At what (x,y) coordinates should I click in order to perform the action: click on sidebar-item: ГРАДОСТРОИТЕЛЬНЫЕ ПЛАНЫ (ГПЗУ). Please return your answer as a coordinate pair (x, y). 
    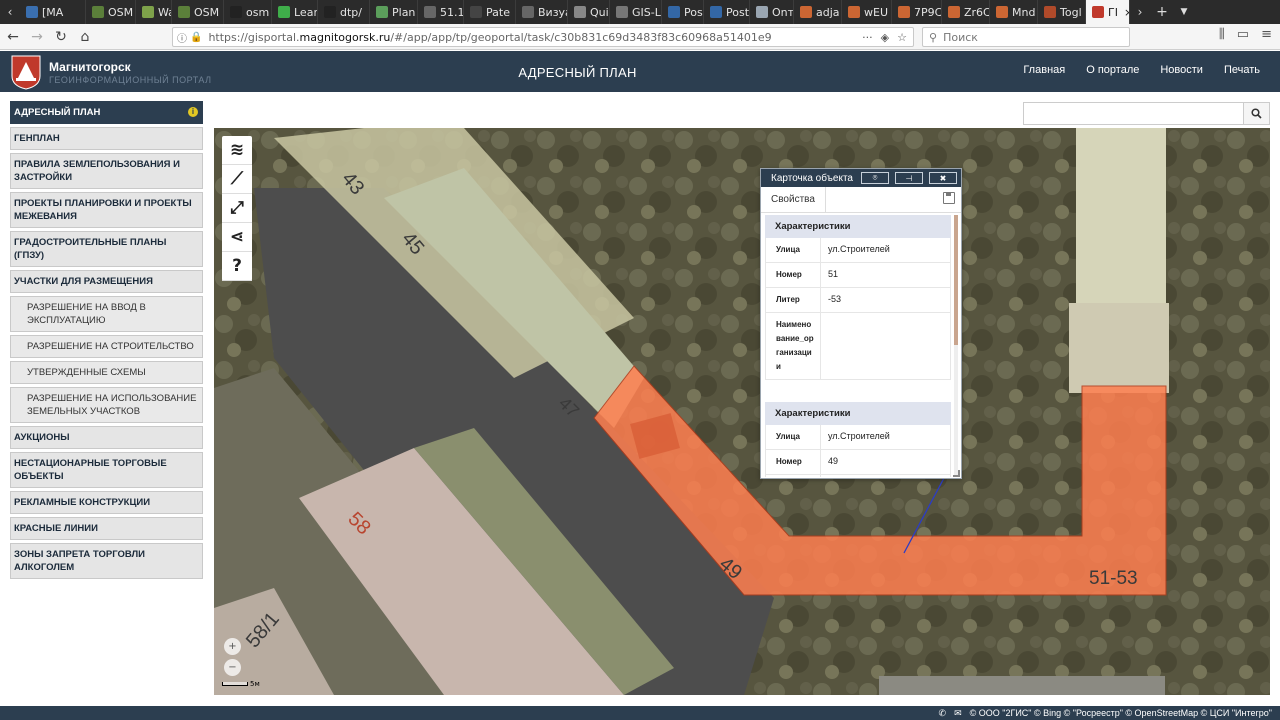
    Looking at the image, I should click on (106, 249).